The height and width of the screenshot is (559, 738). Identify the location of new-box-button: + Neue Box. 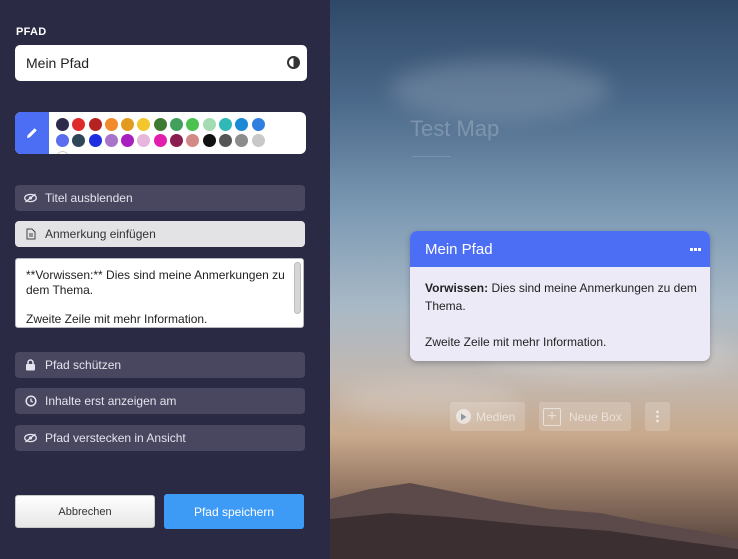
(585, 416).